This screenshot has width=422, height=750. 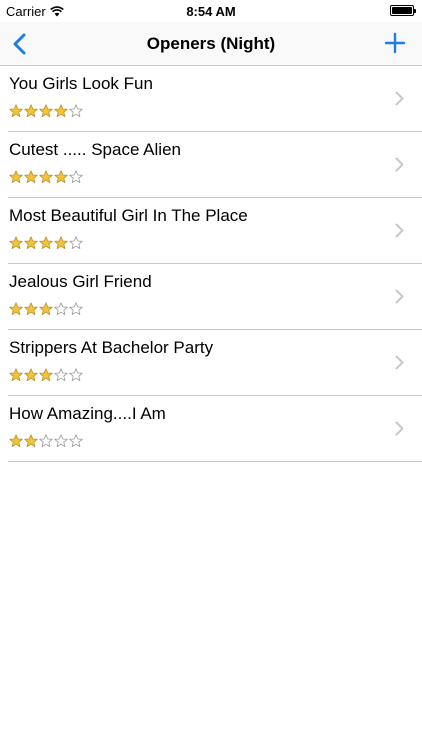 I want to click on list-item: Strippers At Bachelor Party, so click(x=211, y=363).